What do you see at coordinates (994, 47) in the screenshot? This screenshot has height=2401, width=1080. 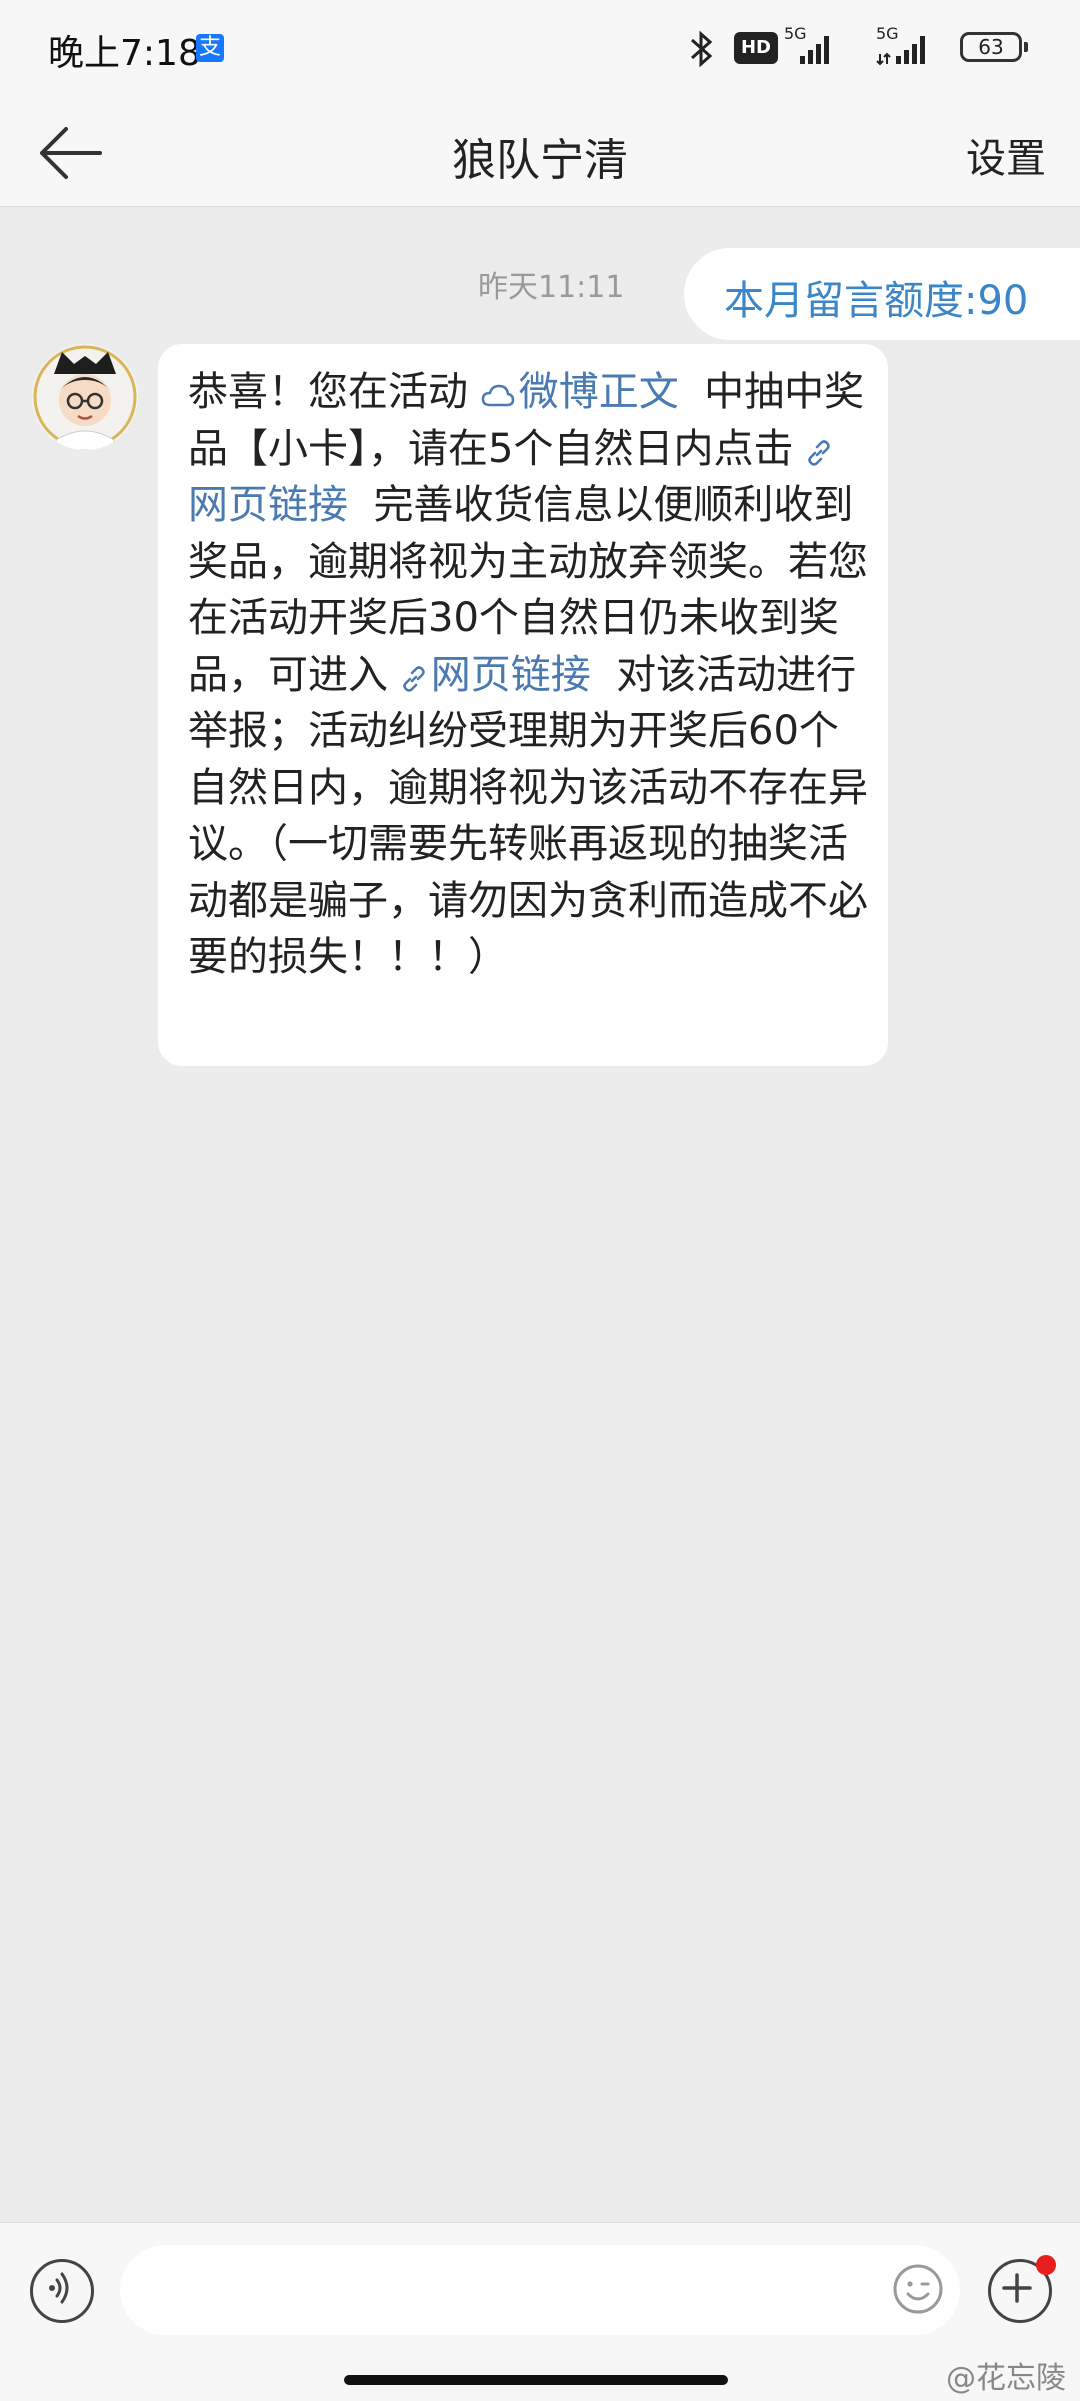 I see `battery-indicator: 63` at bounding box center [994, 47].